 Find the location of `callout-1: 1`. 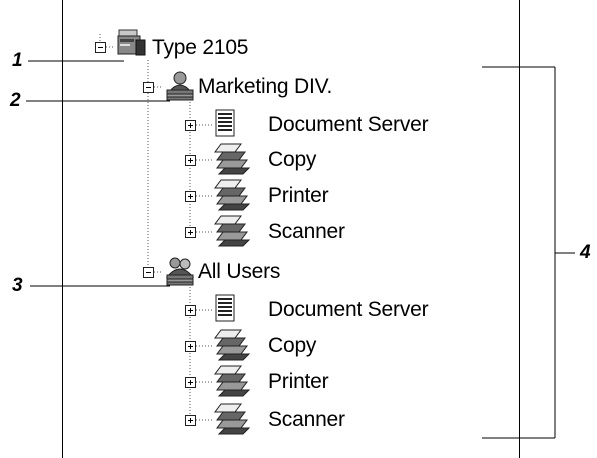

callout-1: 1 is located at coordinates (17, 60).